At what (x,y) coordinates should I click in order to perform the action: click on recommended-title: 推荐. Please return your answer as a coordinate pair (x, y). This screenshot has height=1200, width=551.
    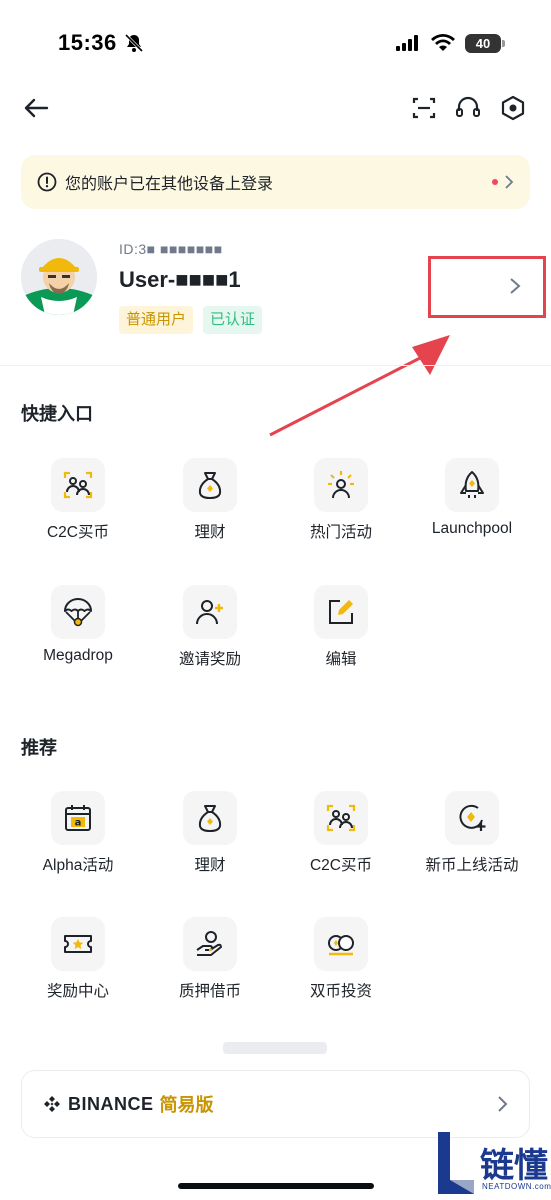
    Looking at the image, I should click on (39, 748).